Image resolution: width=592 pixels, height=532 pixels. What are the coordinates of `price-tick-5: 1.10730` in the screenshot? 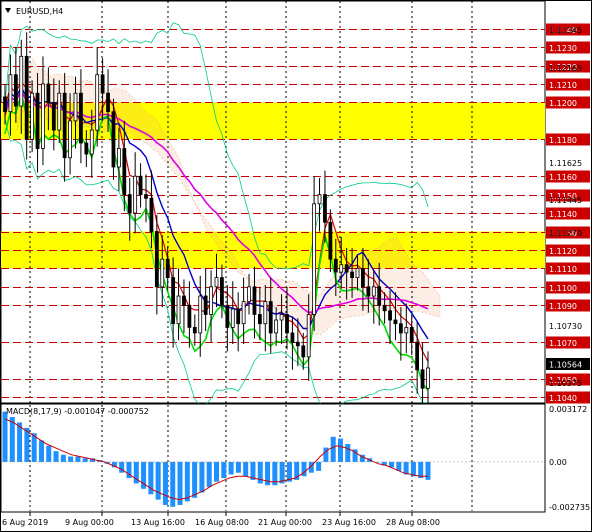 It's located at (565, 326).